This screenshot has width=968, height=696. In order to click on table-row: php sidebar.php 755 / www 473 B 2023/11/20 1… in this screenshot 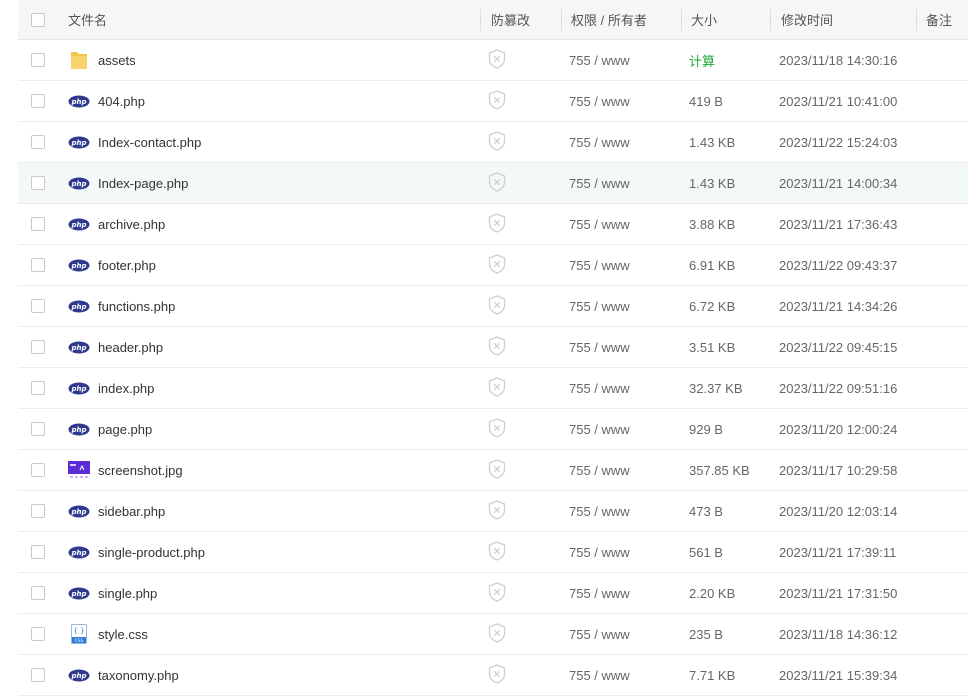, I will do `click(493, 511)`.